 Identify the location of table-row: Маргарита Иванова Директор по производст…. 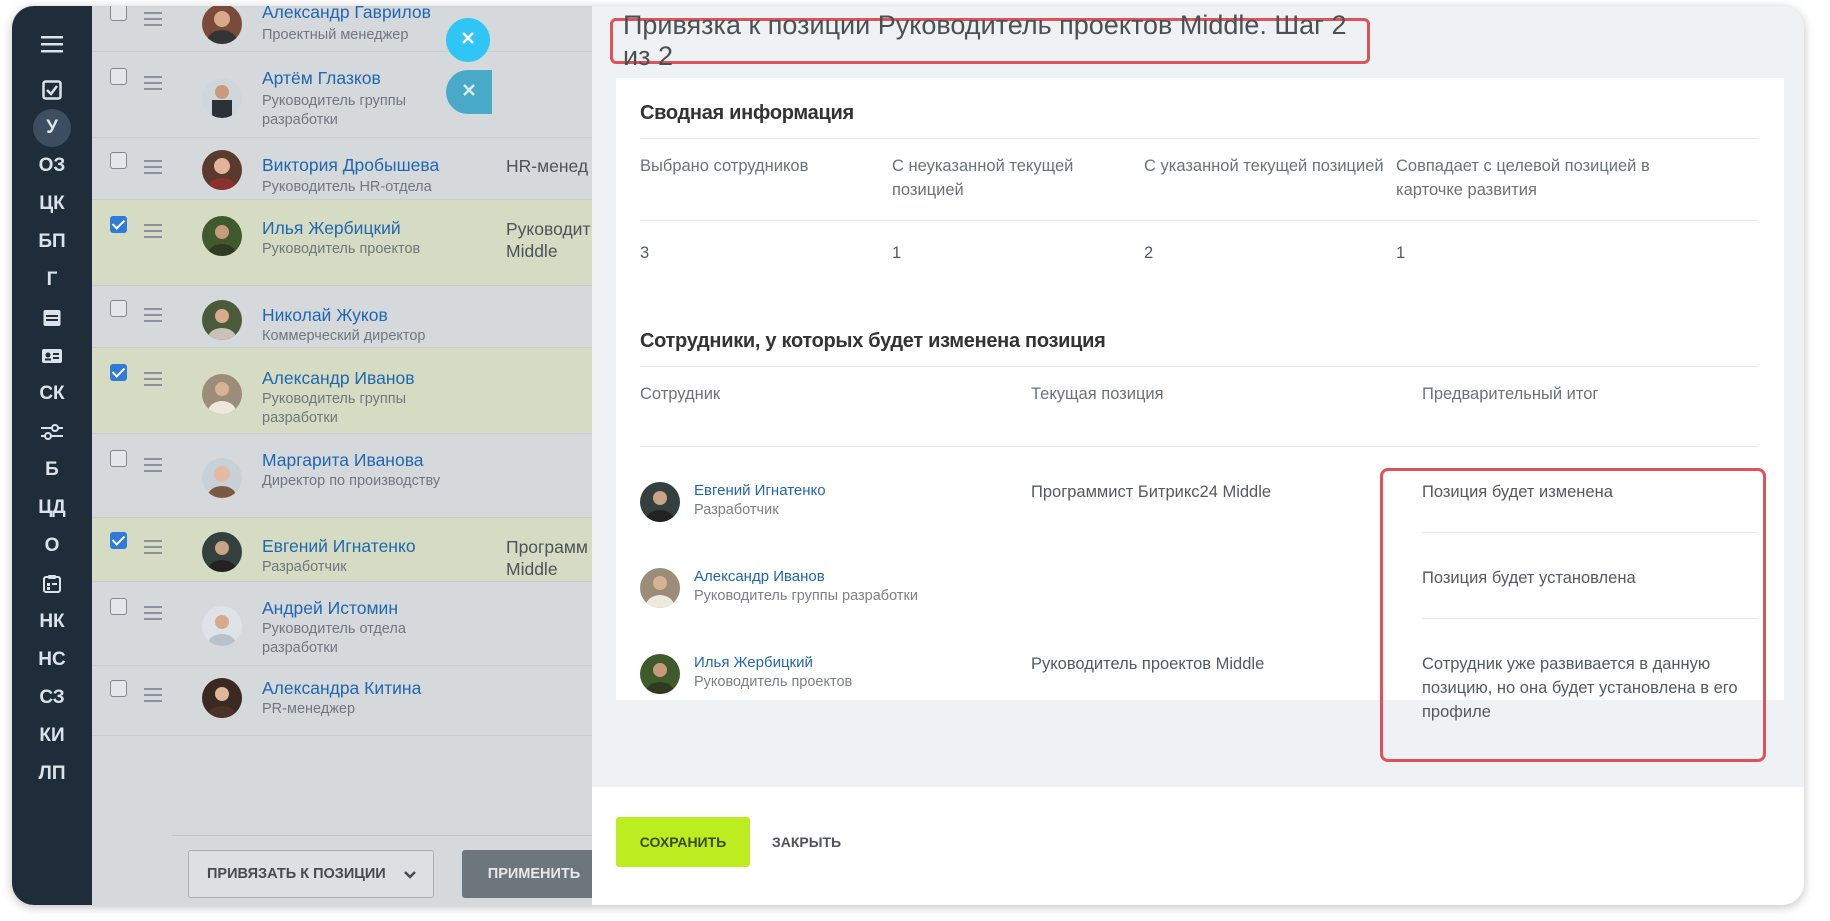
(342, 476).